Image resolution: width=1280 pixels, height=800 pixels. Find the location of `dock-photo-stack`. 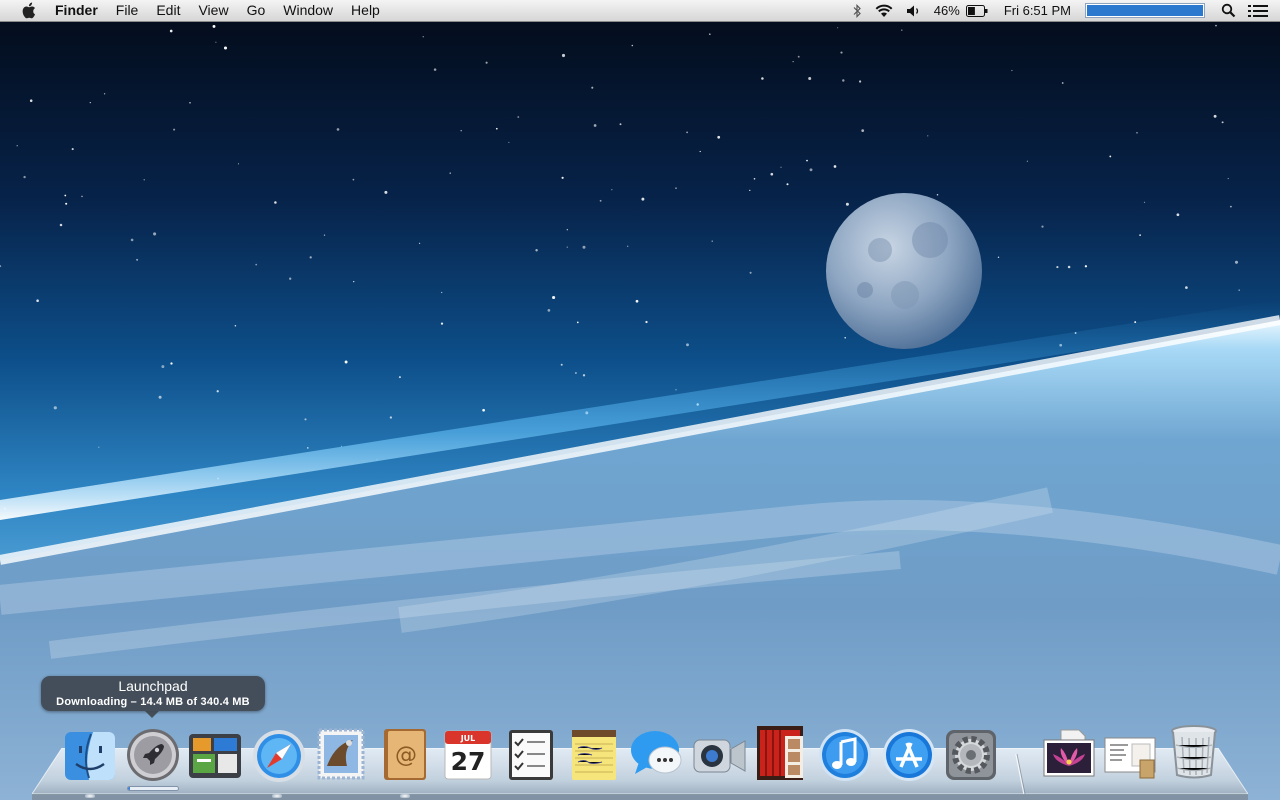

dock-photo-stack is located at coordinates (1069, 754).